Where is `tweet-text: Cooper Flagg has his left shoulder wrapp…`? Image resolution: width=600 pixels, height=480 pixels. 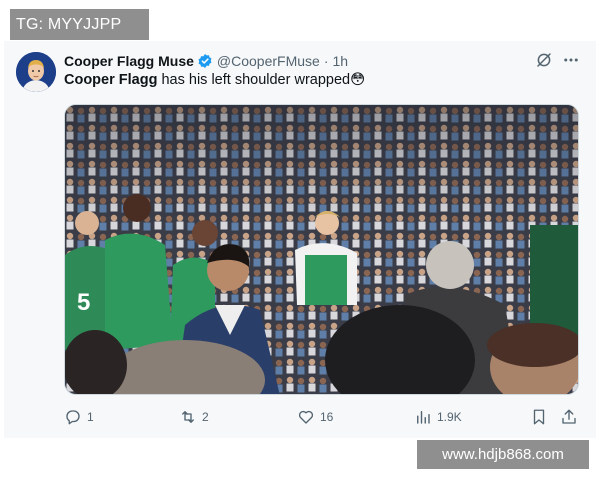 tweet-text: Cooper Flagg has his left shoulder wrapp… is located at coordinates (214, 80).